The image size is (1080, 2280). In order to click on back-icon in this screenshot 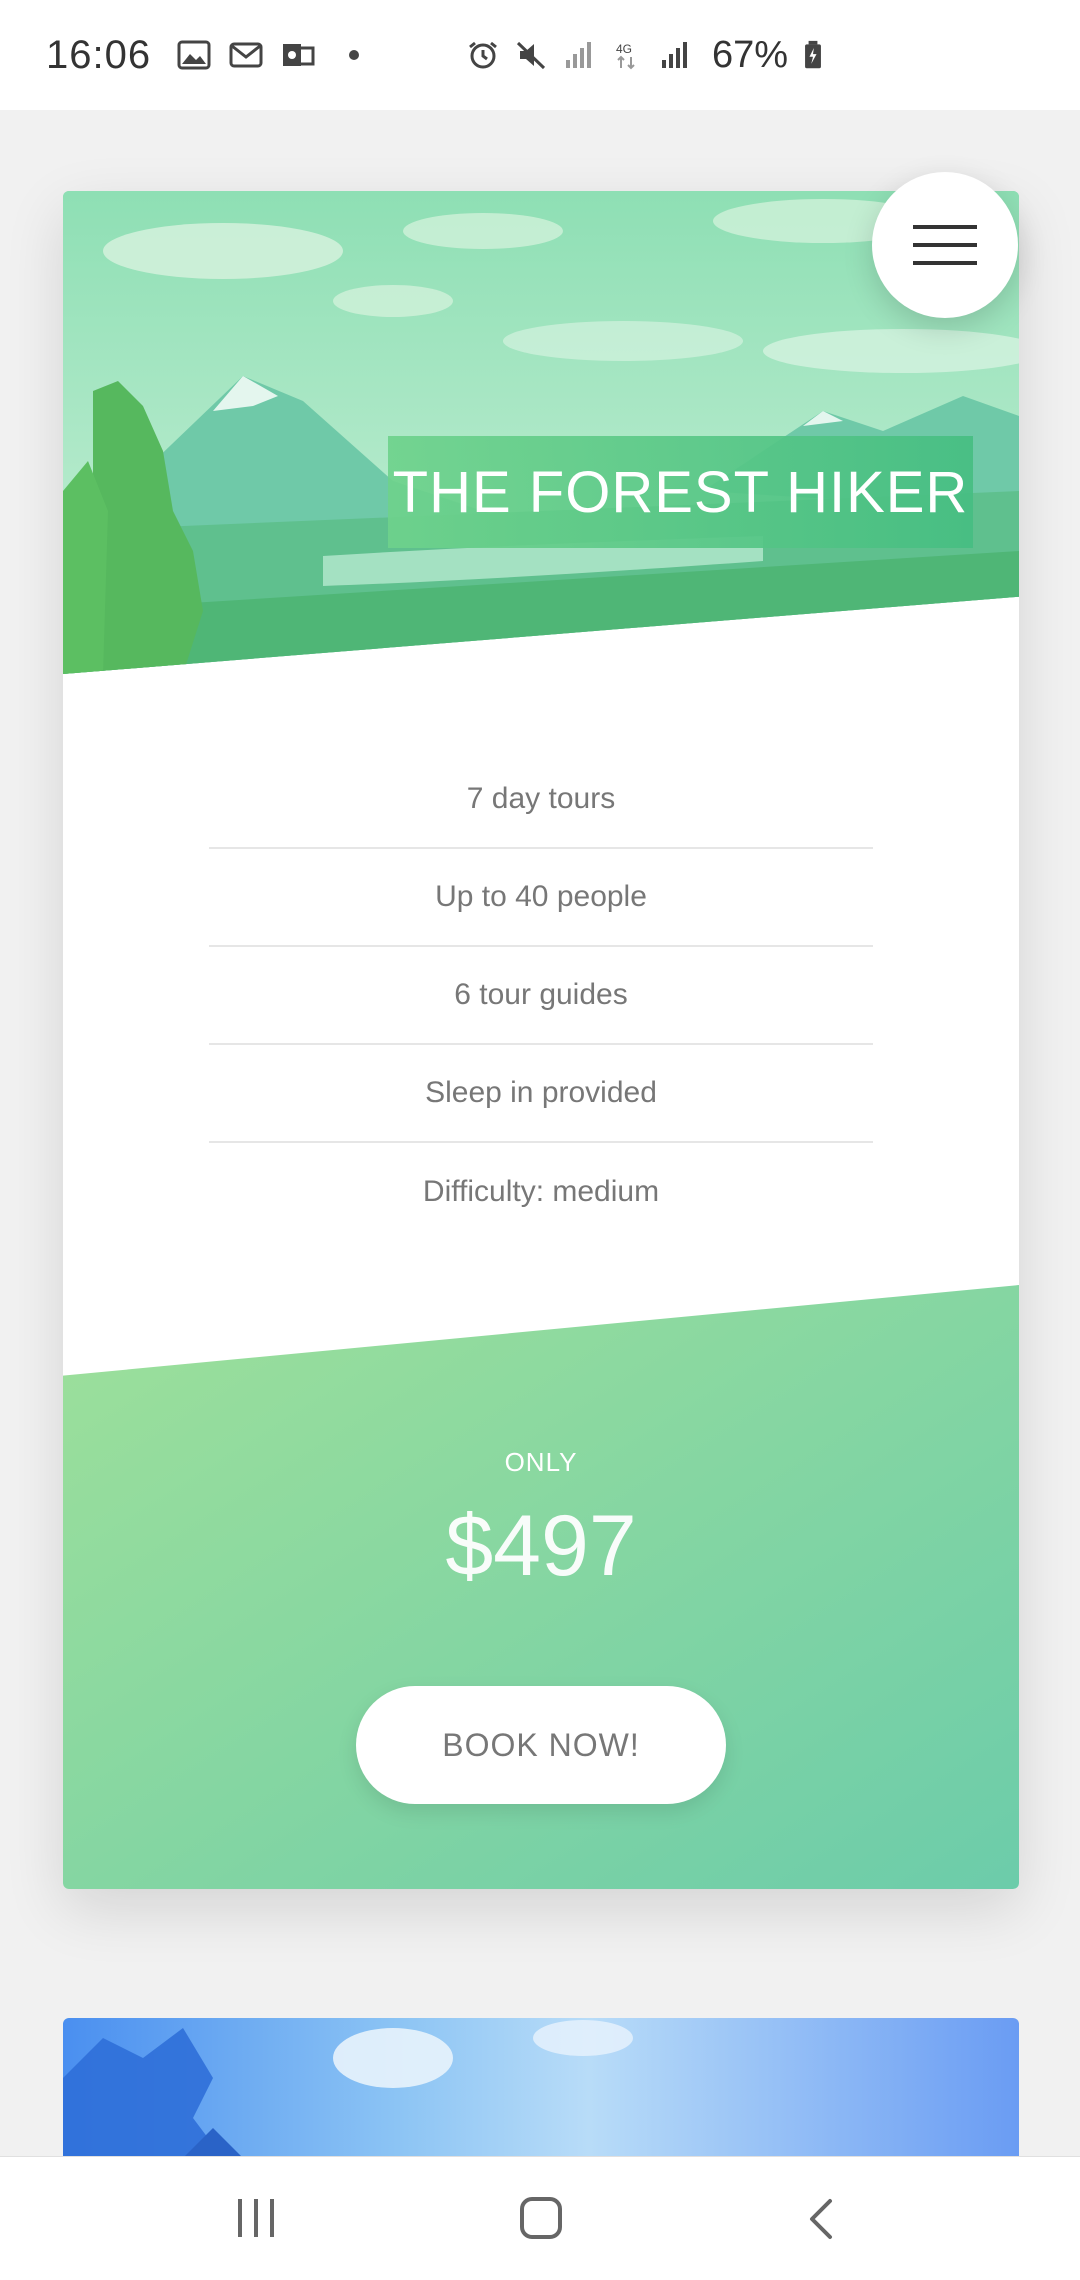, I will do `click(821, 2219)`.